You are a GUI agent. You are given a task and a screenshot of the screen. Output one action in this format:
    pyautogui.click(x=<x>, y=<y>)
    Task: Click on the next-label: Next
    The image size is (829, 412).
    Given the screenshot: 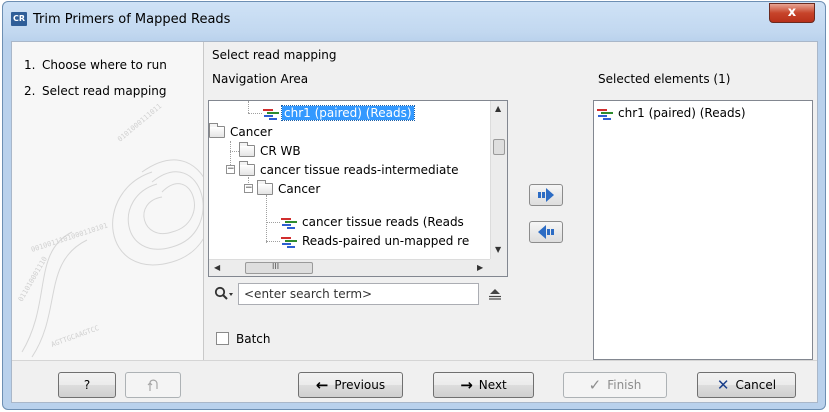 What is the action you would take?
    pyautogui.click(x=492, y=385)
    